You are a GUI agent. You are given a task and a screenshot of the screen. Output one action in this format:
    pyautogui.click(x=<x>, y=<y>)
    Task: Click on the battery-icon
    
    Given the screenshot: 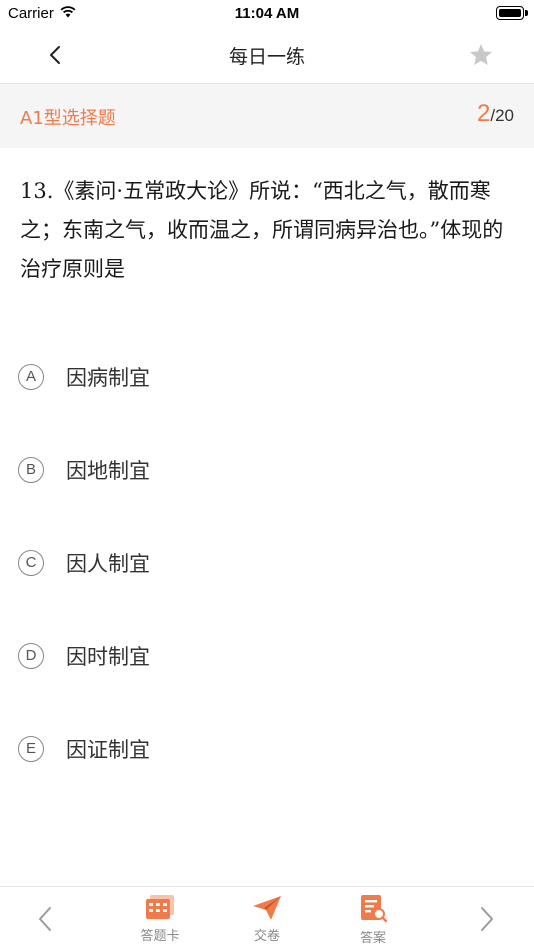 What is the action you would take?
    pyautogui.click(x=512, y=13)
    